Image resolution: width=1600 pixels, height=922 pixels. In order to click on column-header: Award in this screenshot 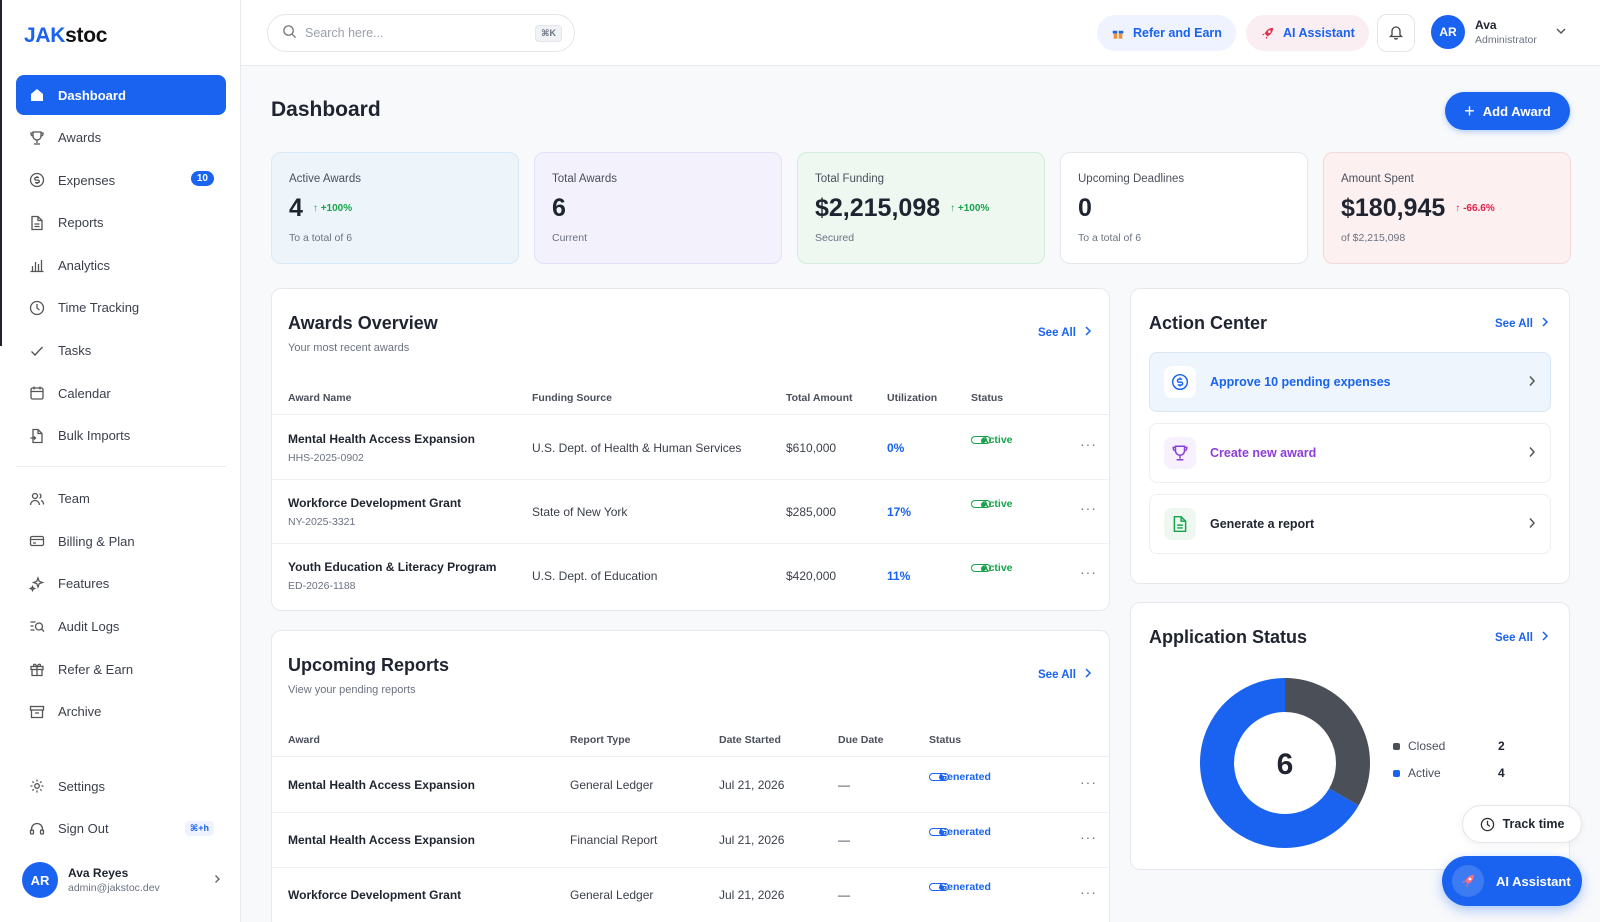, I will do `click(304, 740)`.